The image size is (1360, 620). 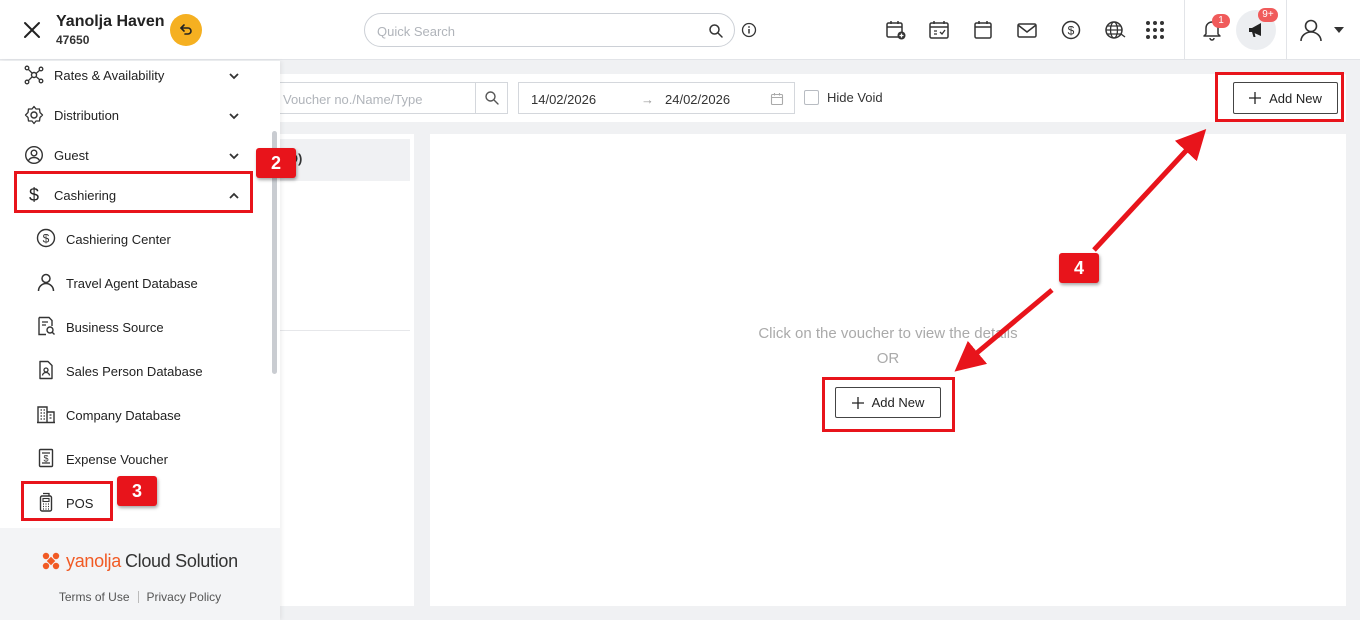 I want to click on arrow-to-center-add-new, so click(x=1004, y=330).